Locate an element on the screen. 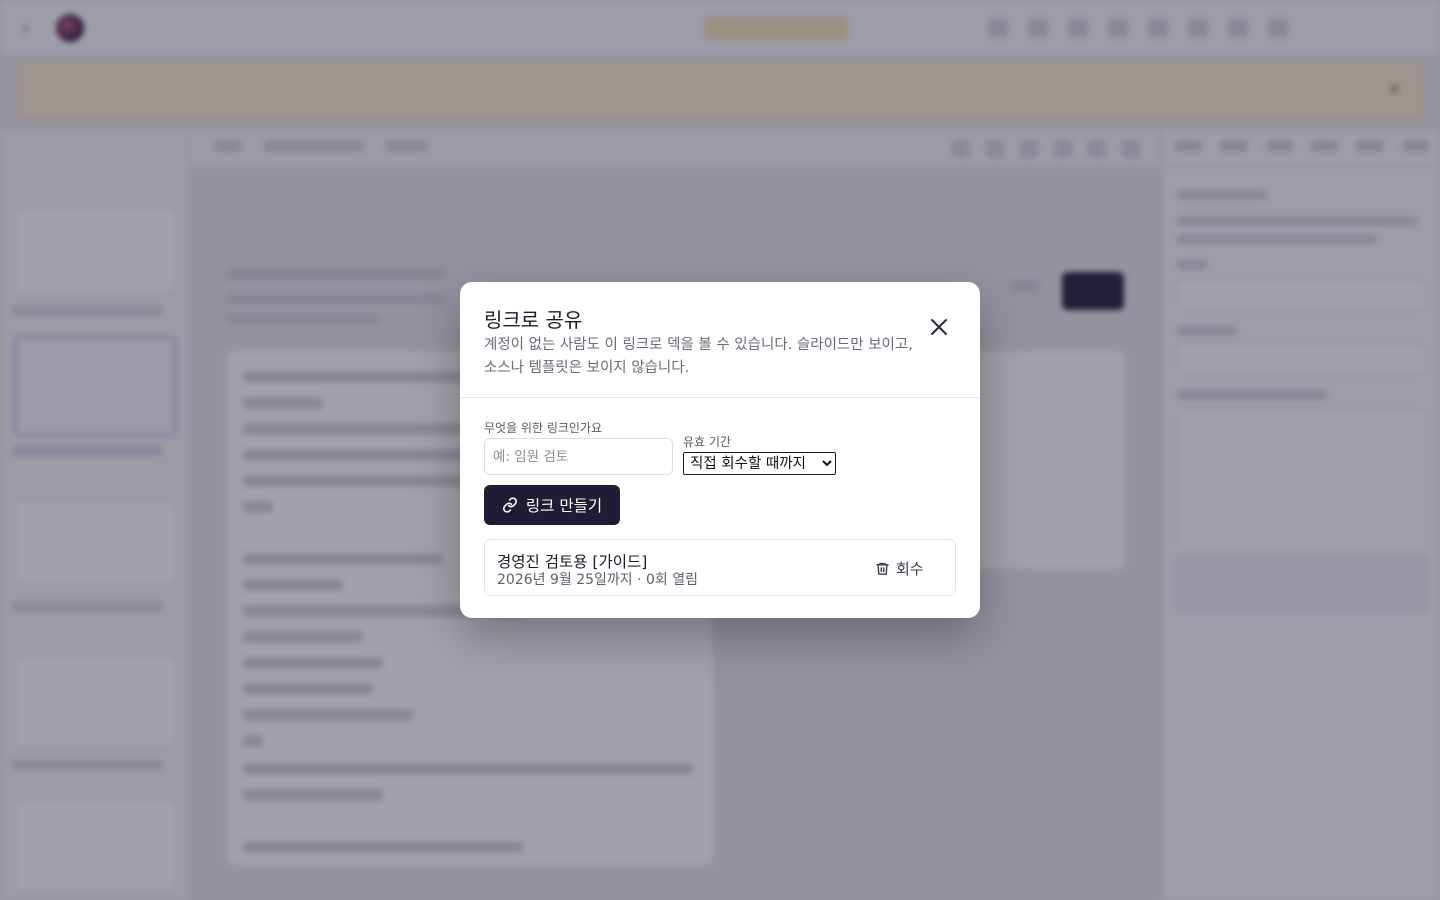  close-icon is located at coordinates (939, 327).